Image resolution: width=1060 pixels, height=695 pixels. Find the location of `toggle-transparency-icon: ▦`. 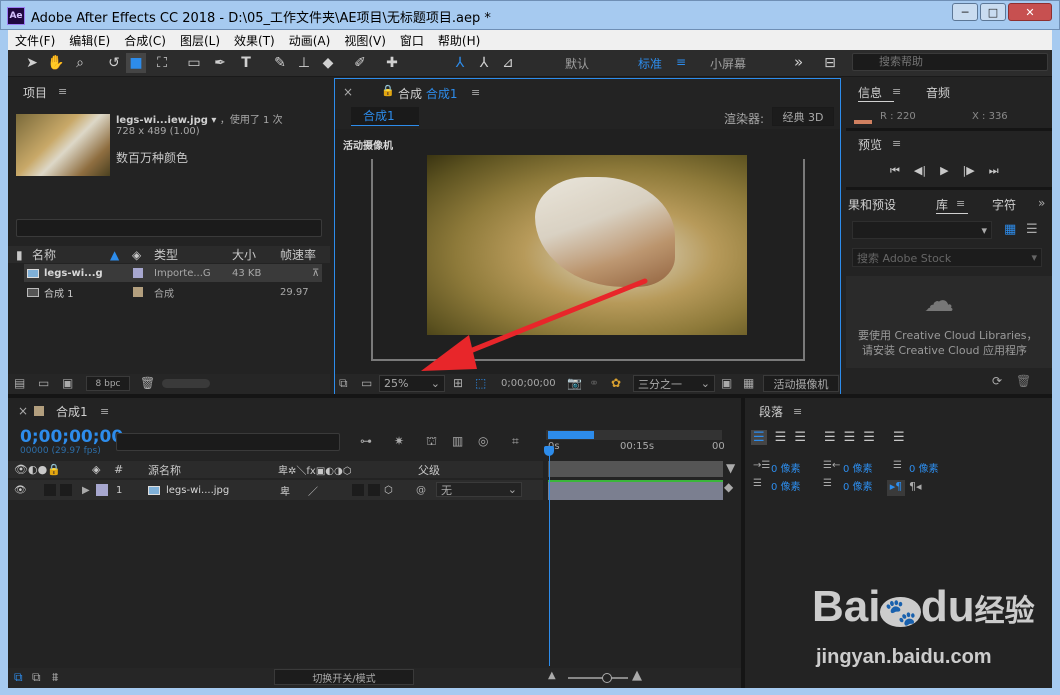

toggle-transparency-icon: ▦ is located at coordinates (748, 383).